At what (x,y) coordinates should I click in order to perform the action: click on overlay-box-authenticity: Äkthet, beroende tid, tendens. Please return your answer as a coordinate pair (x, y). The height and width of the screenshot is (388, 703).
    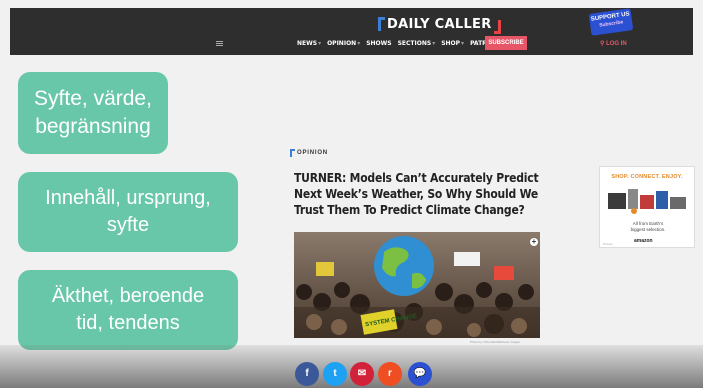
    Looking at the image, I should click on (128, 310).